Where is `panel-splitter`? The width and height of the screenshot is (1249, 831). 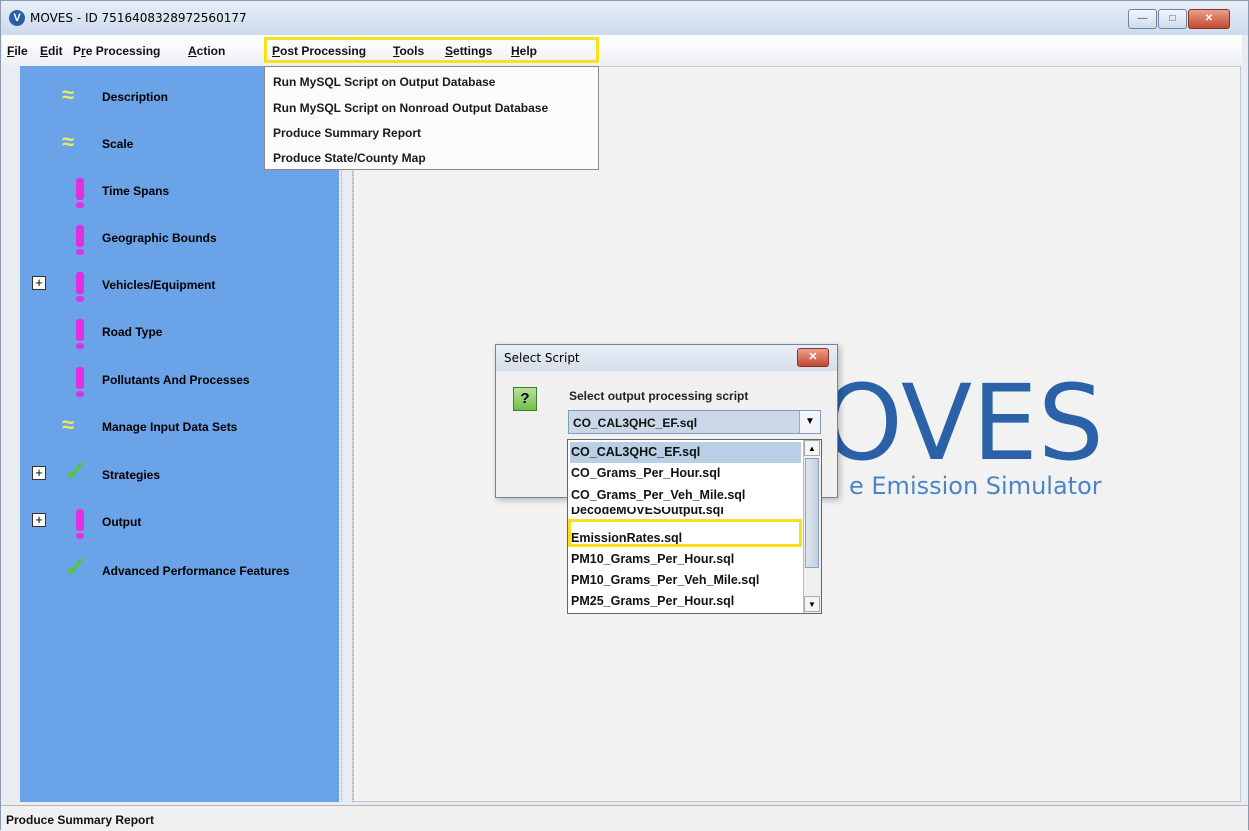
panel-splitter is located at coordinates (347, 434).